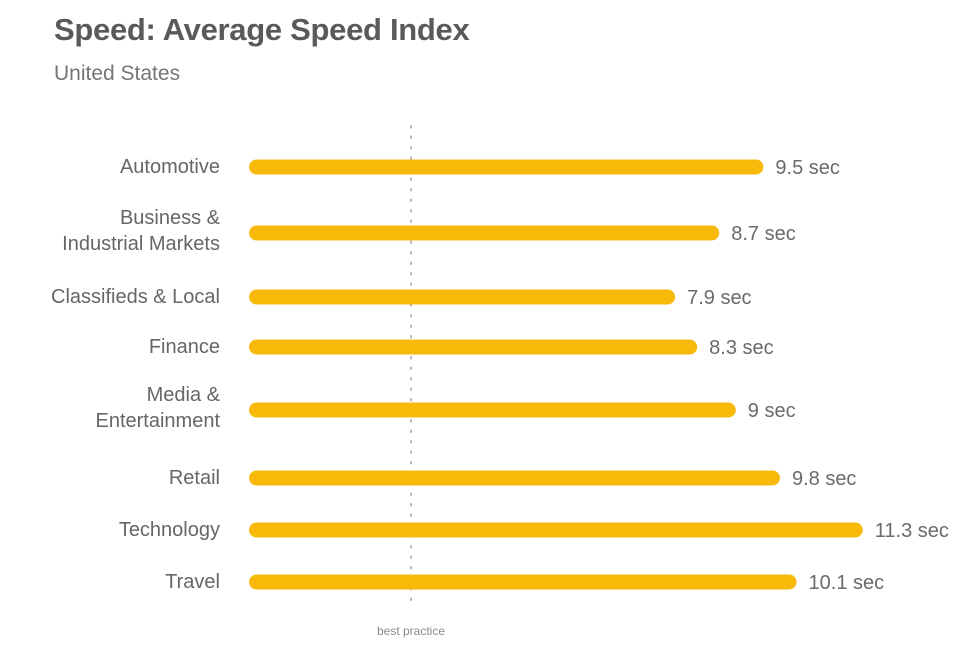 The width and height of the screenshot is (979, 658). What do you see at coordinates (170, 218) in the screenshot?
I see `category-label-1-line-1: Business &` at bounding box center [170, 218].